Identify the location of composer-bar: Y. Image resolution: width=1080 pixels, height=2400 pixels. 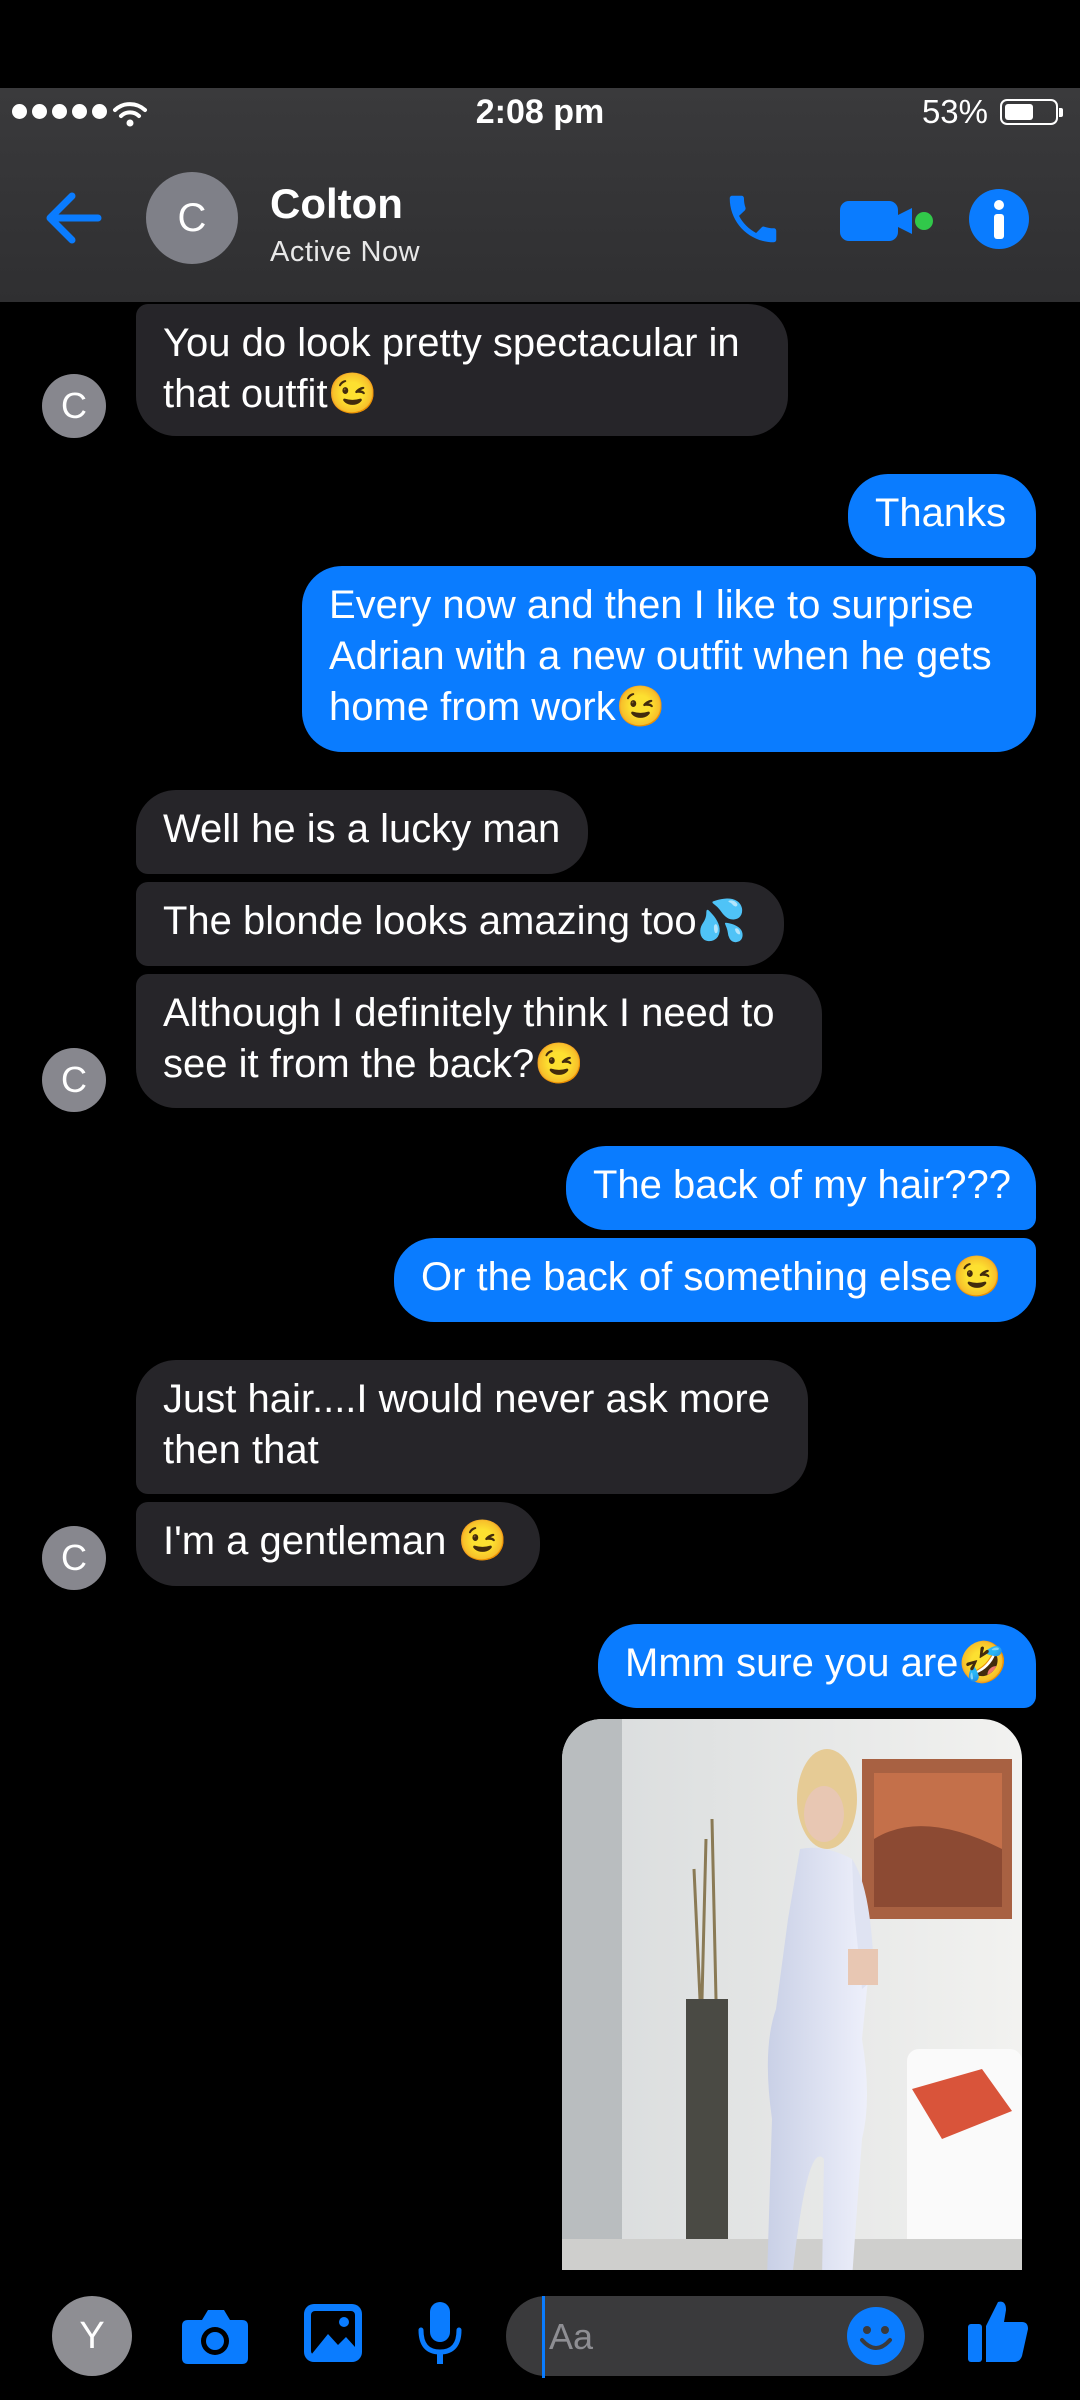
(540, 2335).